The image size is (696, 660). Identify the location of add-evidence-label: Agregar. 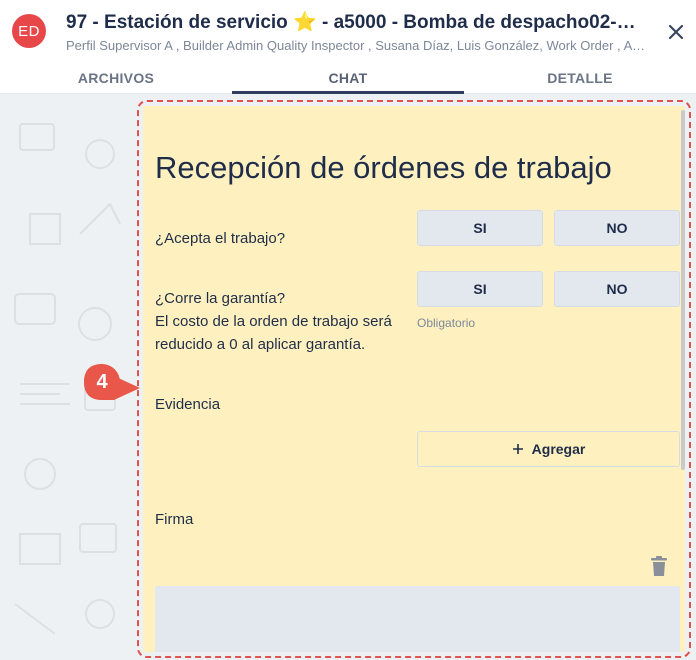
(558, 449).